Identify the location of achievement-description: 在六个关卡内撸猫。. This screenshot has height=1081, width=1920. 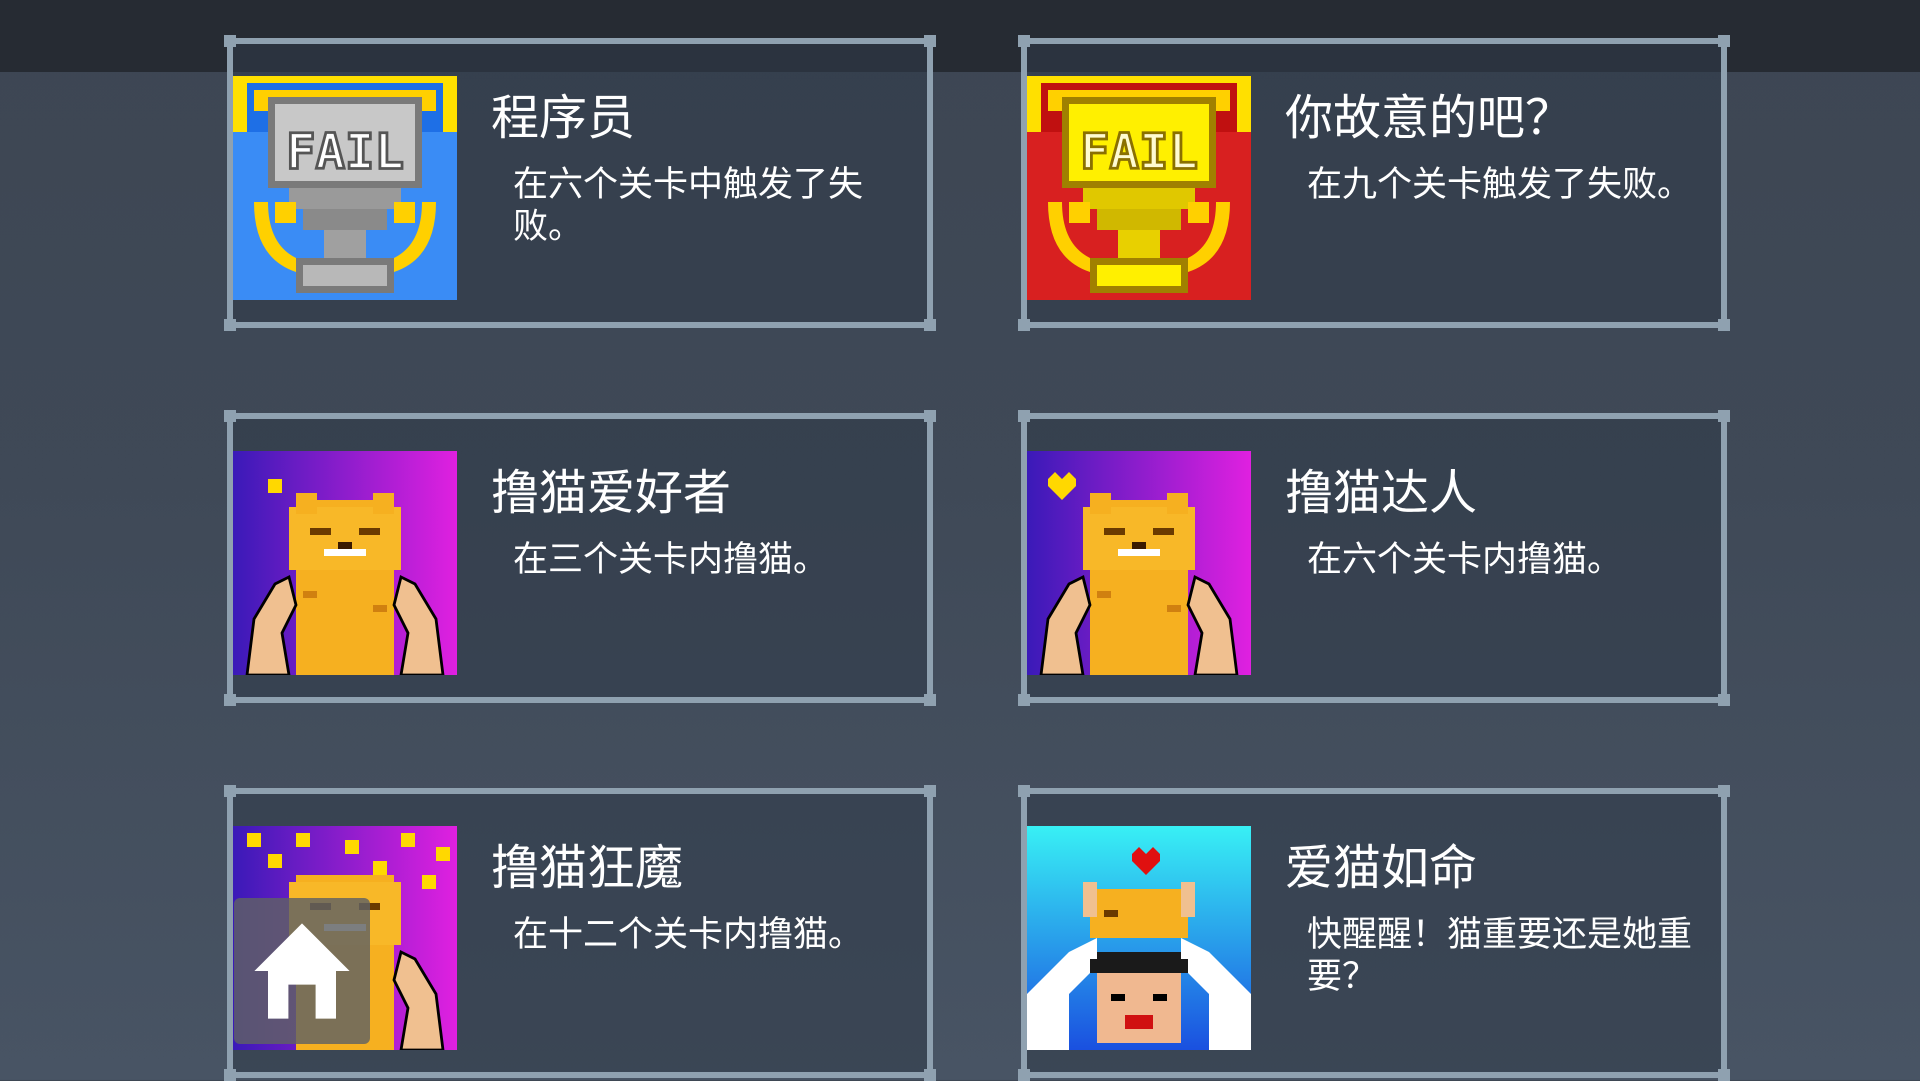
(1465, 560).